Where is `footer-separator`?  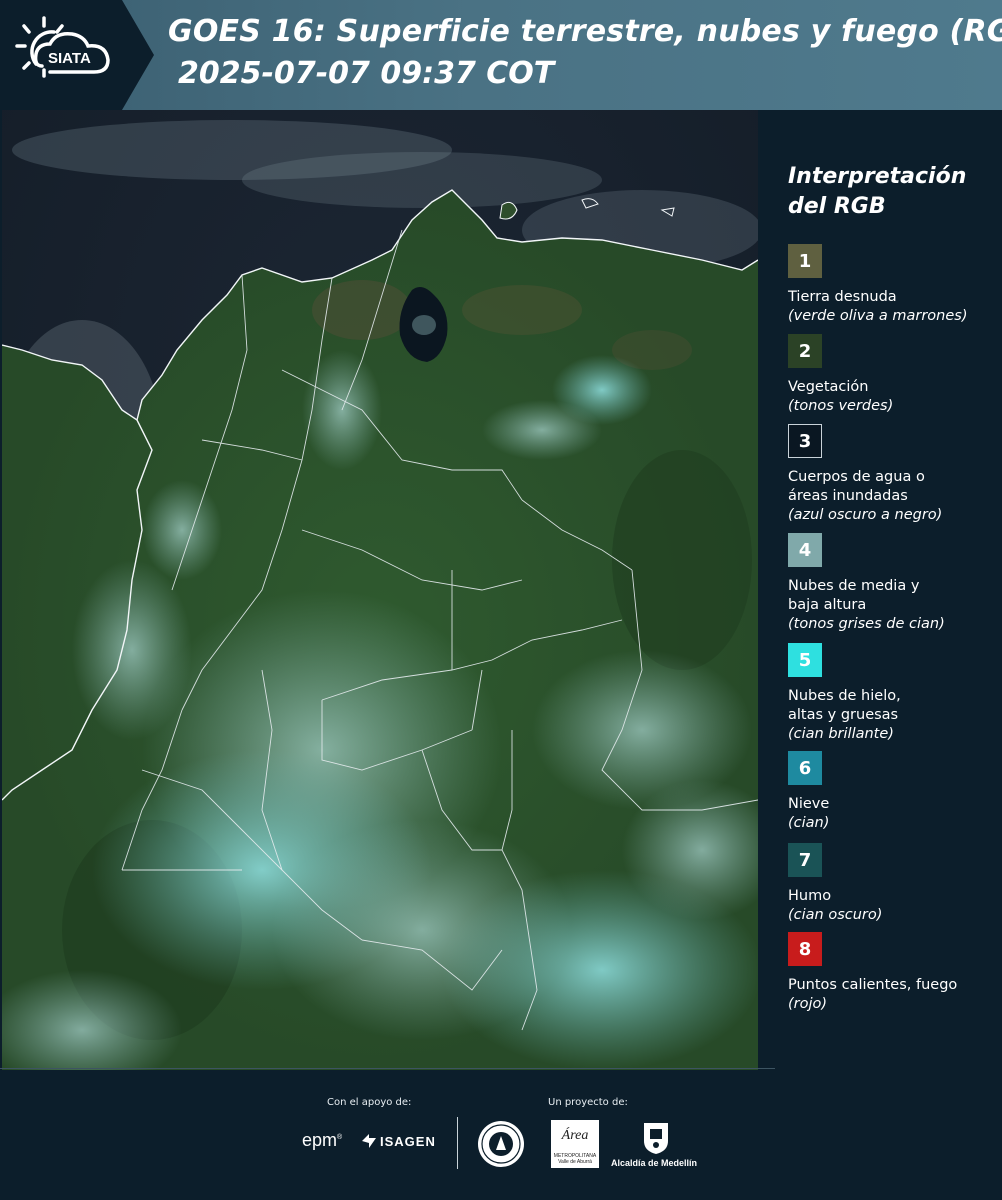 footer-separator is located at coordinates (457, 1143).